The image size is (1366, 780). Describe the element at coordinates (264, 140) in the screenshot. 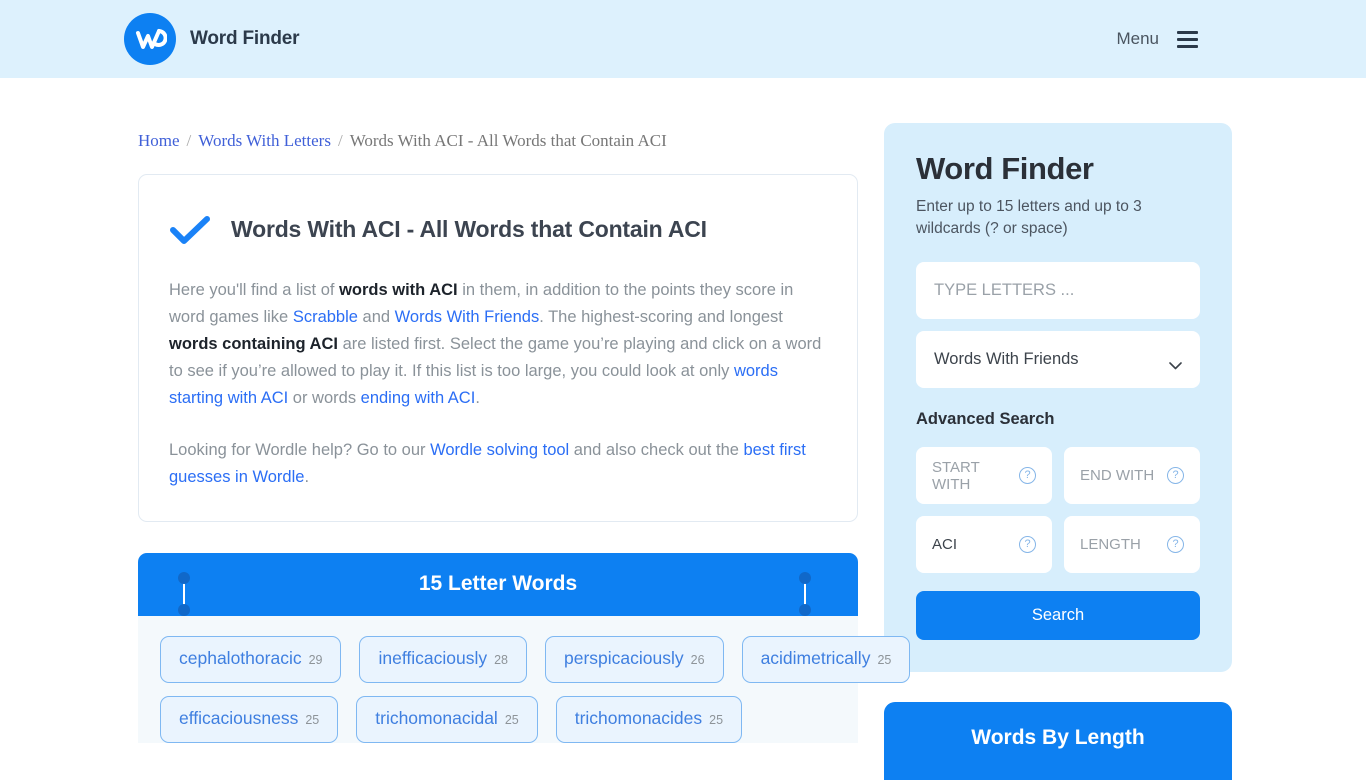

I see `breadcrumb-parent-link: Words With Letters` at that location.